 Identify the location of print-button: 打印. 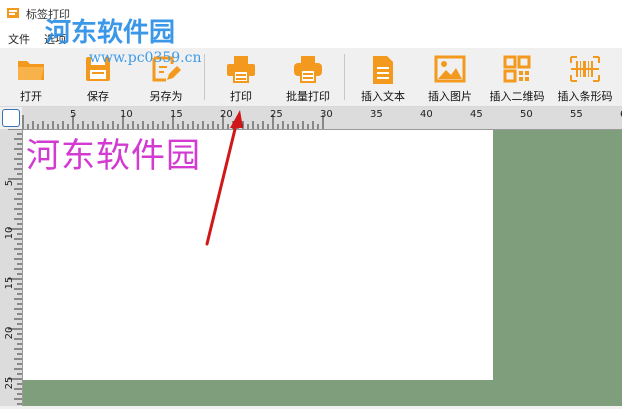
(241, 77).